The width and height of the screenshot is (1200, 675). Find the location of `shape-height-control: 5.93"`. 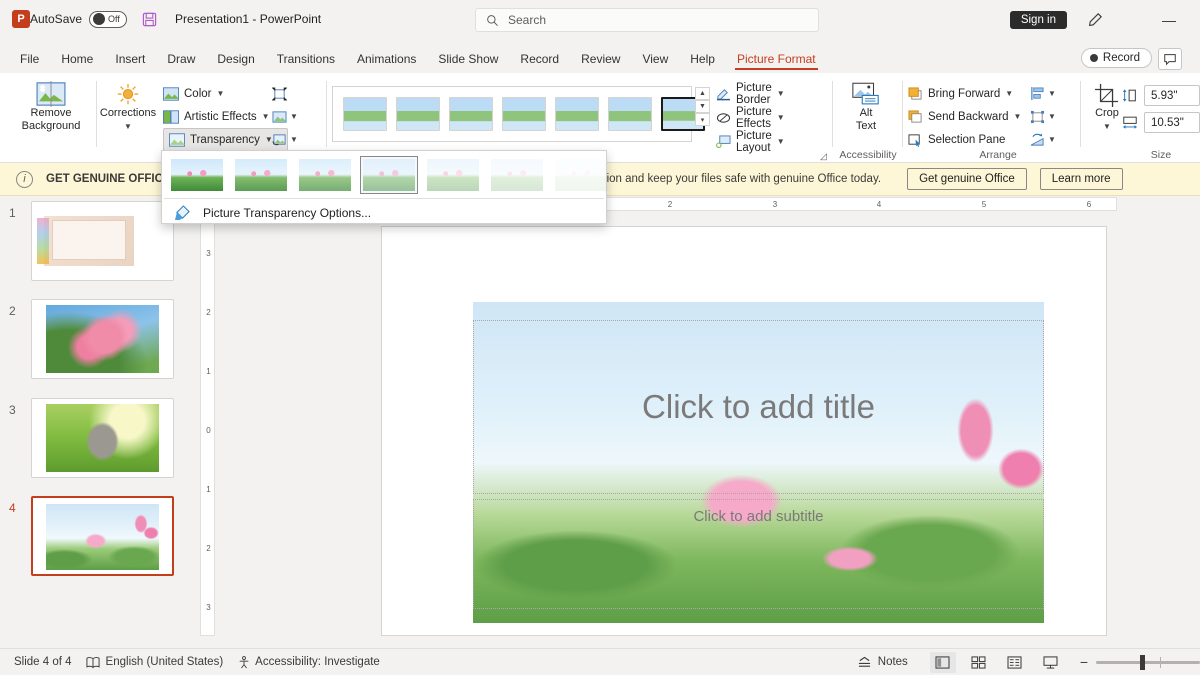

shape-height-control: 5.93" is located at coordinates (1161, 95).